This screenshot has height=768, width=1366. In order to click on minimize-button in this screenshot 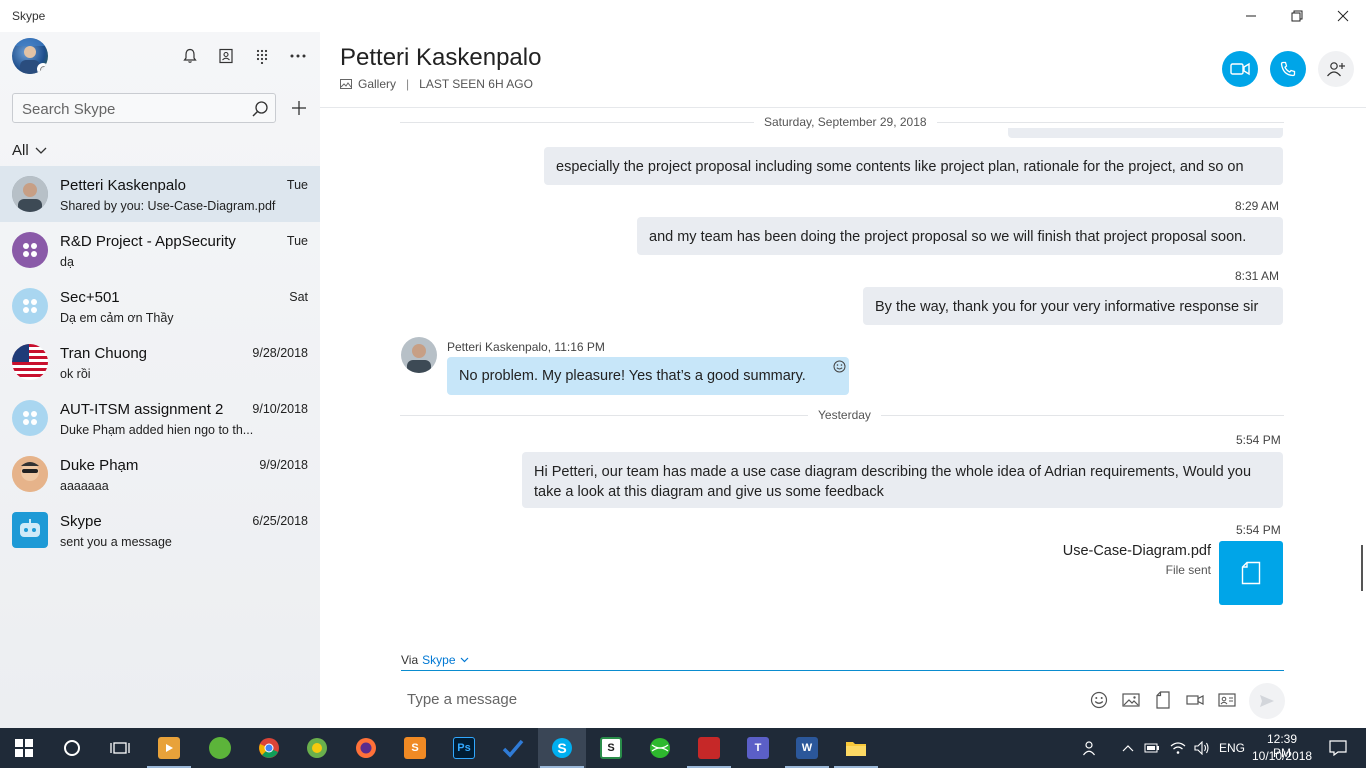, I will do `click(1251, 16)`.